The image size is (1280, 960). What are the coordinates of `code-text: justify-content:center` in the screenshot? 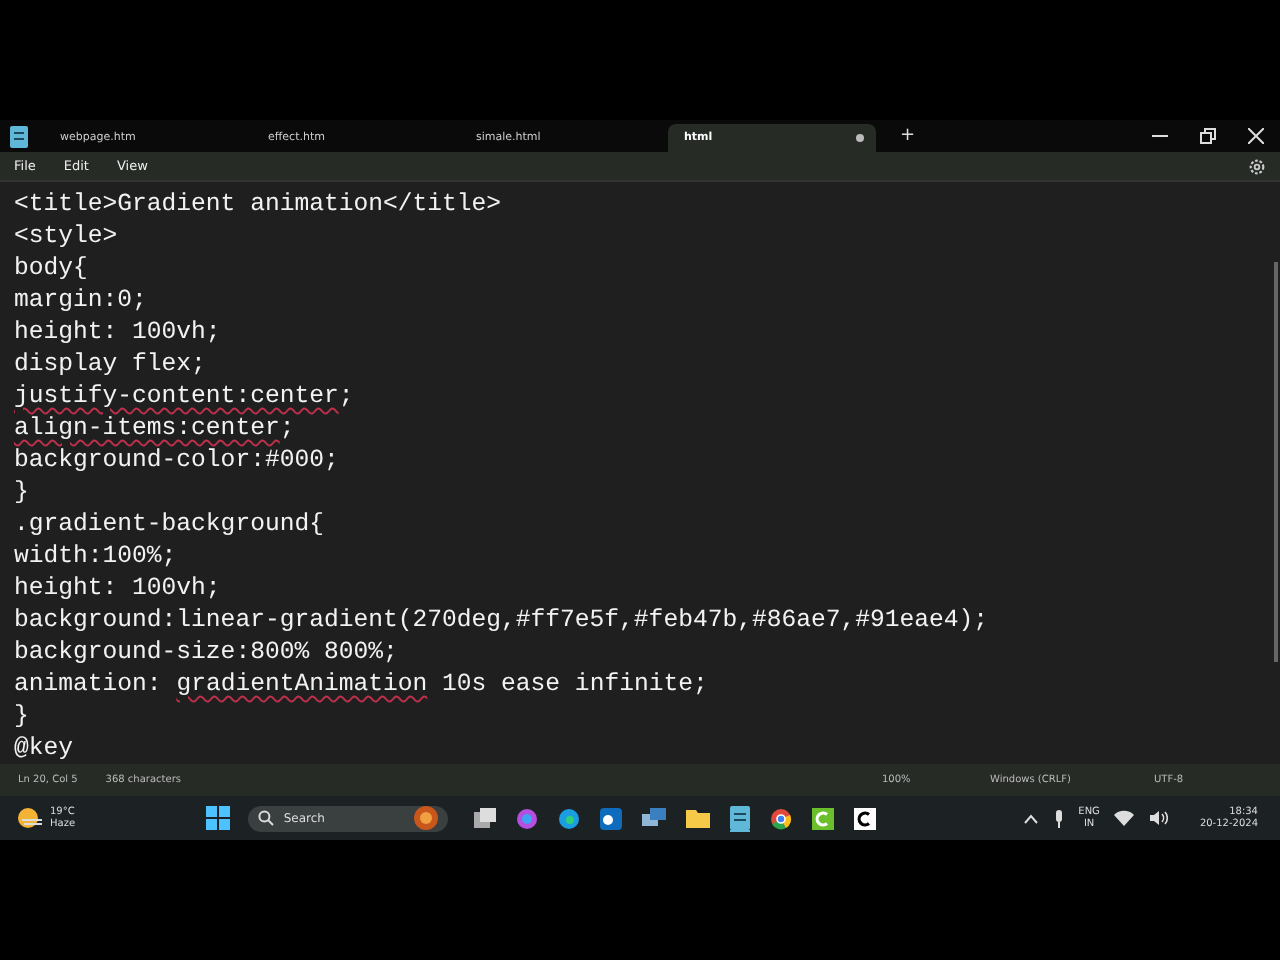 It's located at (176, 396).